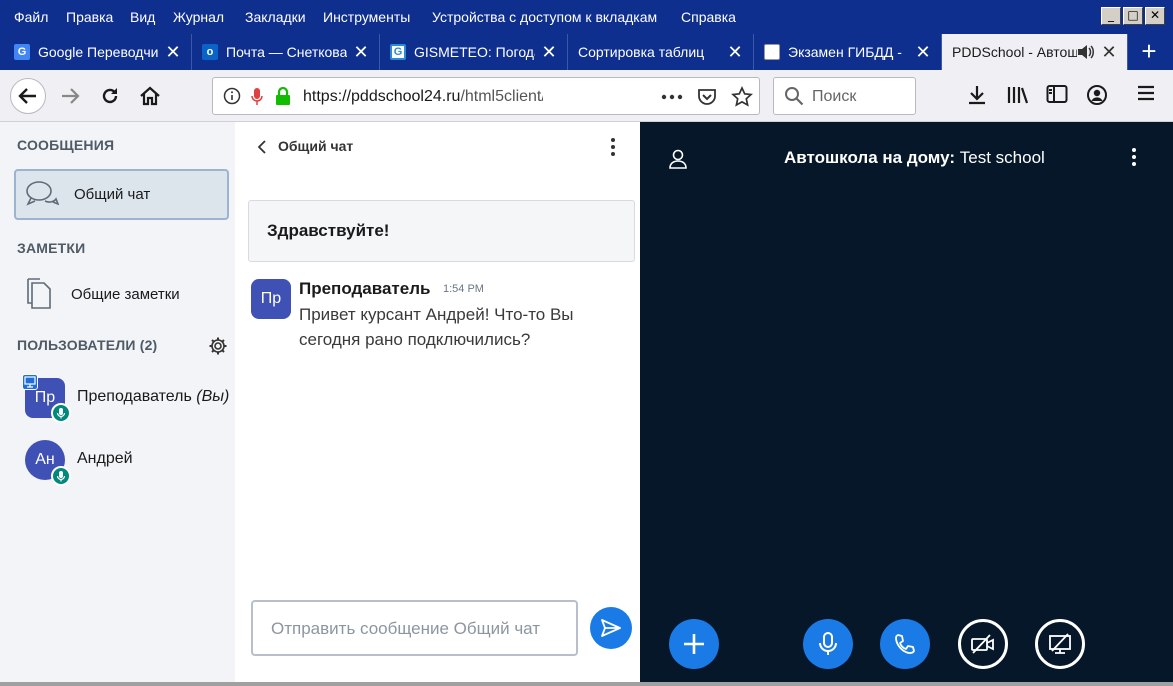 The height and width of the screenshot is (686, 1173). I want to click on send-icon, so click(611, 628).